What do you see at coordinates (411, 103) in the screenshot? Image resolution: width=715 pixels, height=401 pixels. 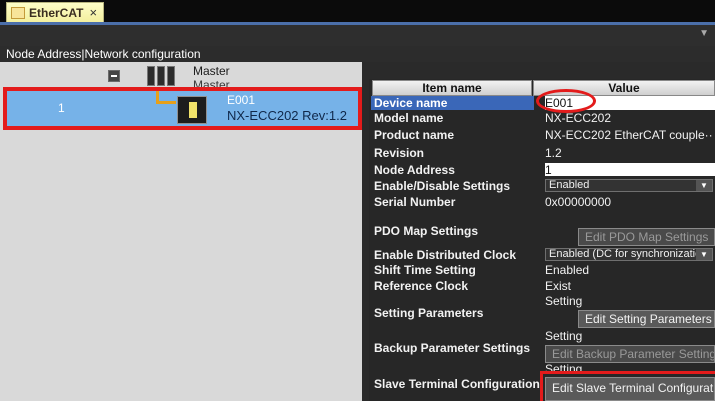 I see `row-label-device-name: Device name` at bounding box center [411, 103].